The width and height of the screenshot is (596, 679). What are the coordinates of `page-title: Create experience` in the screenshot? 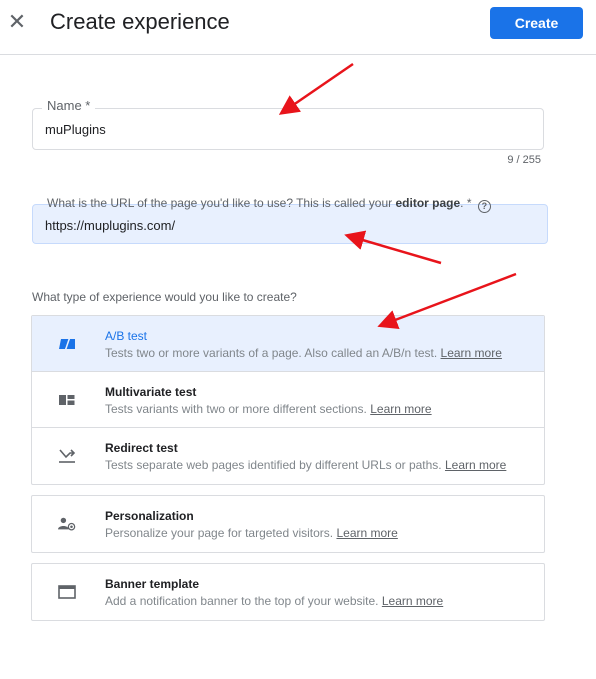 It's located at (140, 21).